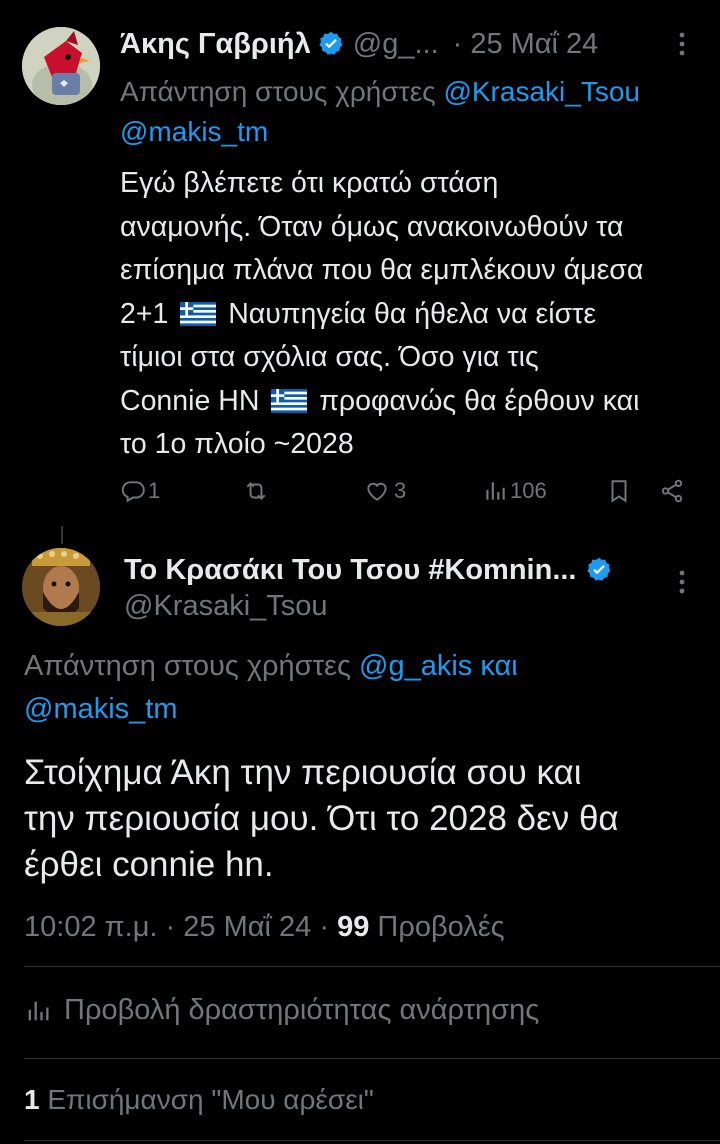  Describe the element at coordinates (400, 490) in the screenshot. I see `like-count: 3` at that location.